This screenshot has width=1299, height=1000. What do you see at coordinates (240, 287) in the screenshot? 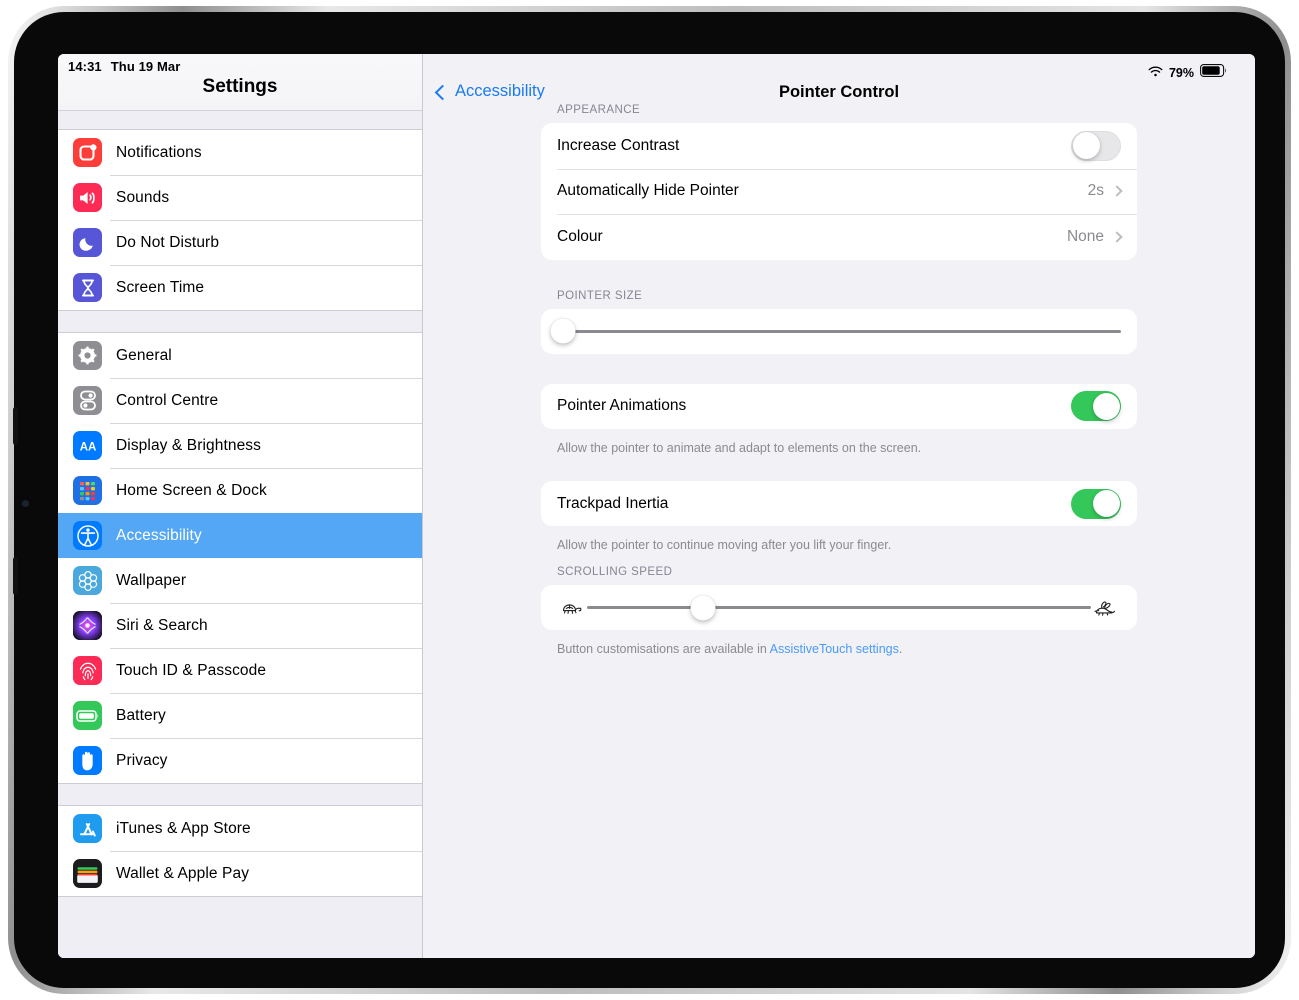
I see `sidebar-item-screen-time: Screen Time` at bounding box center [240, 287].